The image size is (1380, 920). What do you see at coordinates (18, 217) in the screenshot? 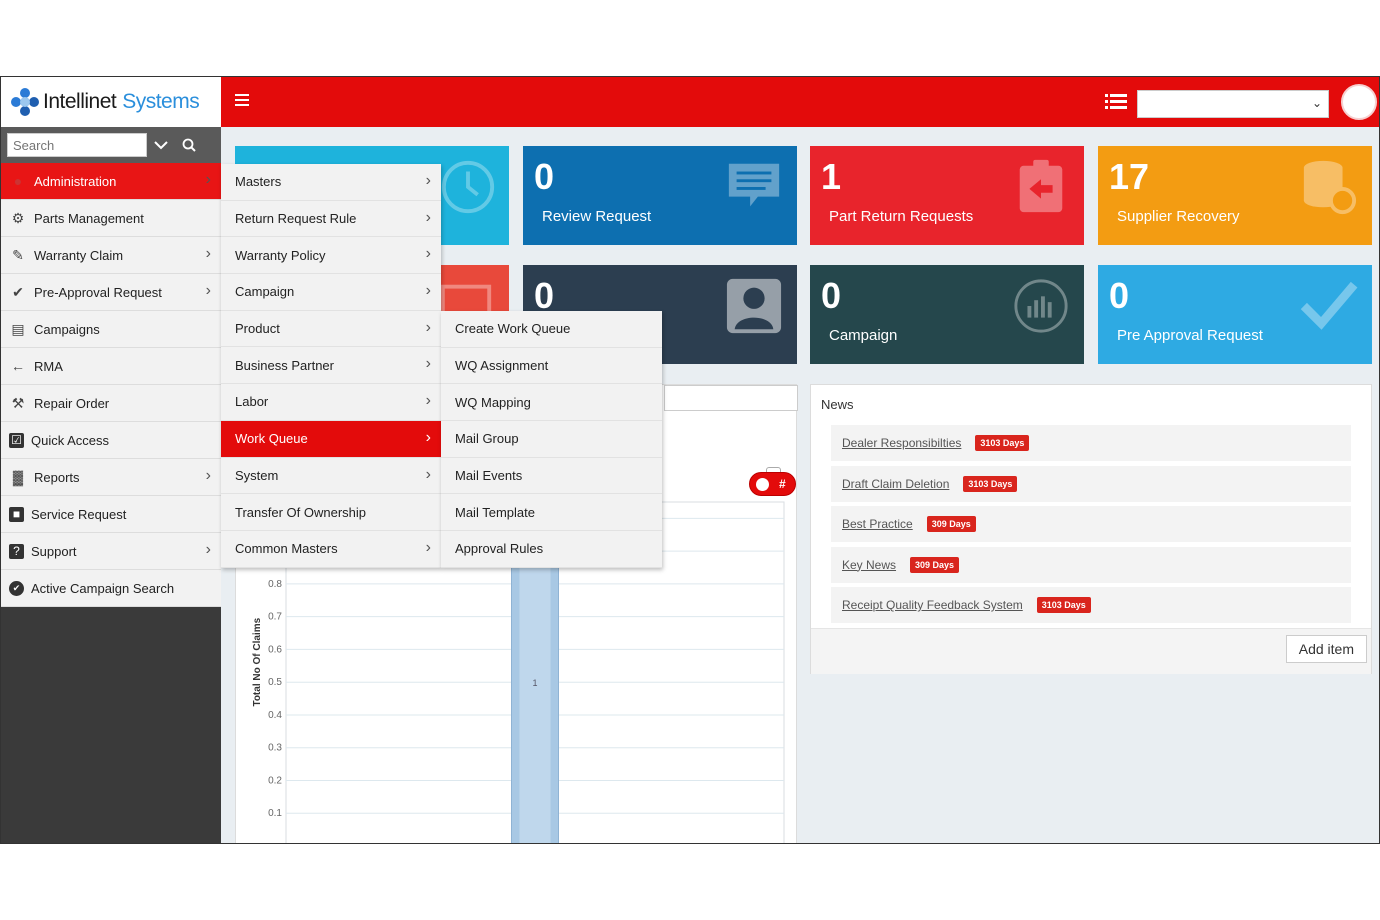
I see `gear-icon: ⚙` at bounding box center [18, 217].